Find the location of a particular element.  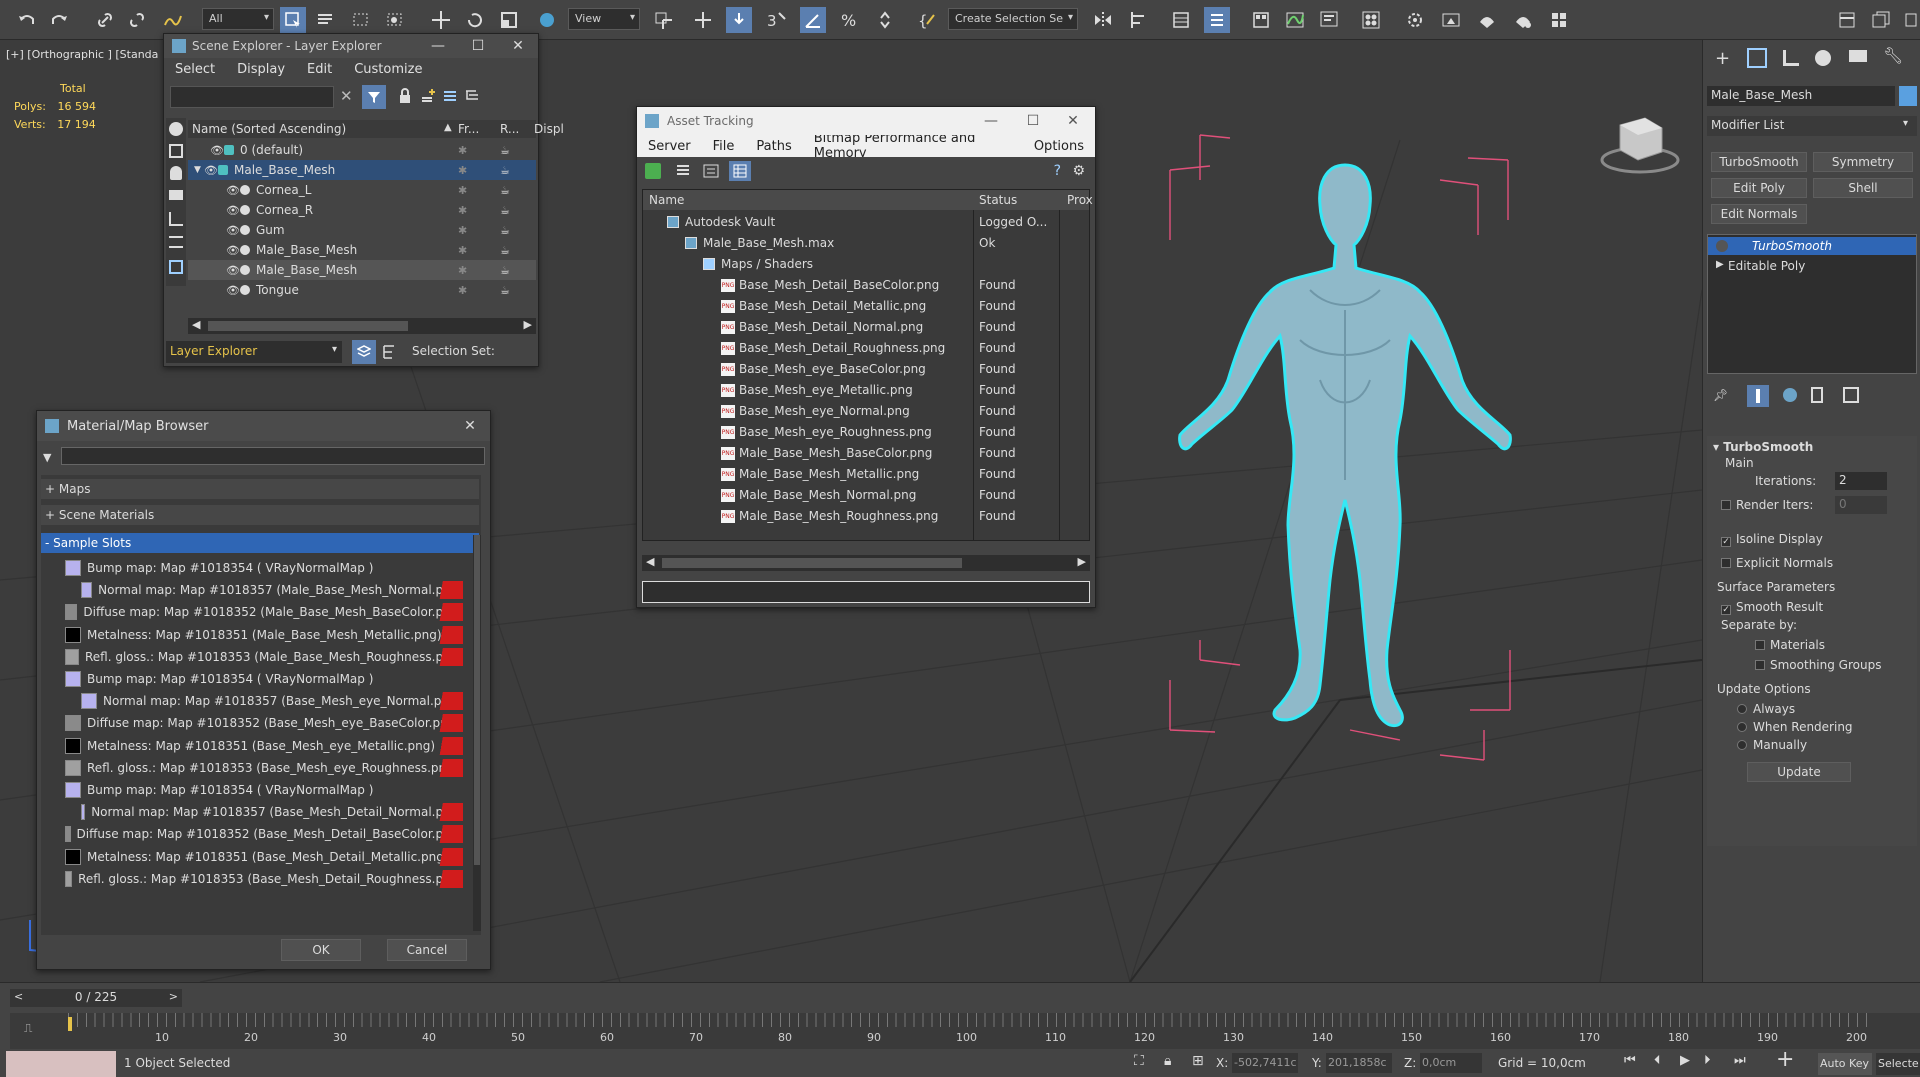

scroll-right-icon: ▶ is located at coordinates (1082, 561).